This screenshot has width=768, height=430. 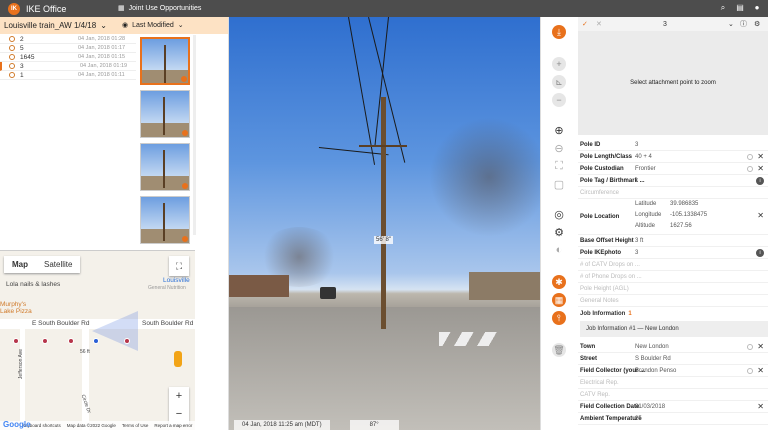 What do you see at coordinates (173, 425) in the screenshot?
I see `report-error-link: Report a map error` at bounding box center [173, 425].